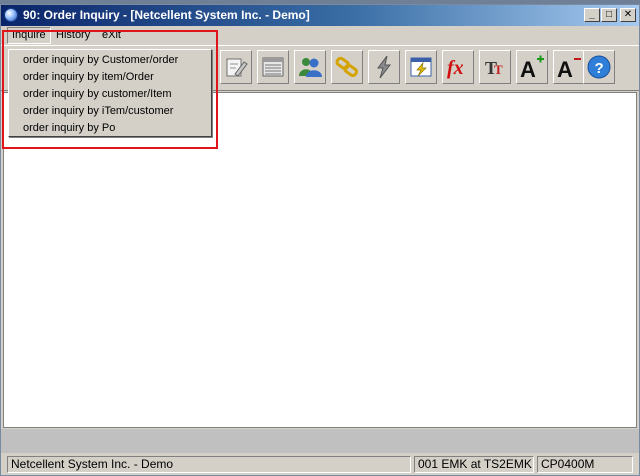 The width and height of the screenshot is (640, 476). I want to click on window-lightning-button, so click(421, 67).